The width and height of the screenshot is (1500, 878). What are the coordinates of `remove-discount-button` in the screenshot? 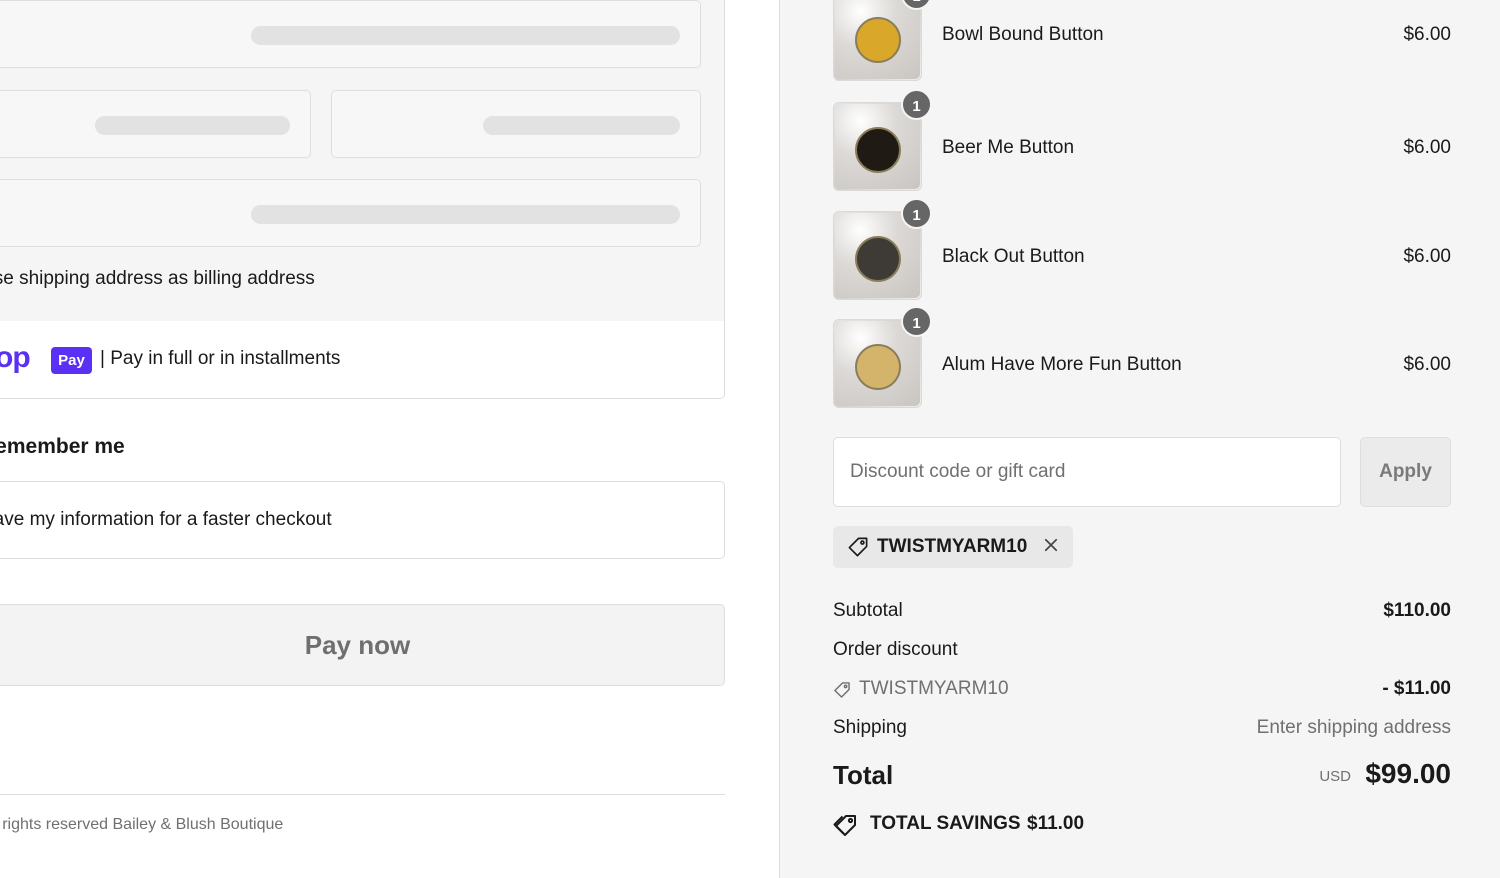 It's located at (1051, 546).